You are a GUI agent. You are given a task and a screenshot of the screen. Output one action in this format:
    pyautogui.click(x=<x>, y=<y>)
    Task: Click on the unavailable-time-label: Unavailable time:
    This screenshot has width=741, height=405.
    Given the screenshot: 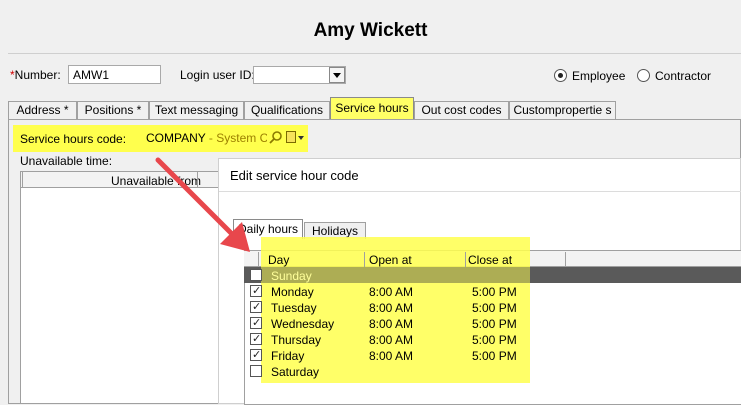 What is the action you would take?
    pyautogui.click(x=66, y=161)
    